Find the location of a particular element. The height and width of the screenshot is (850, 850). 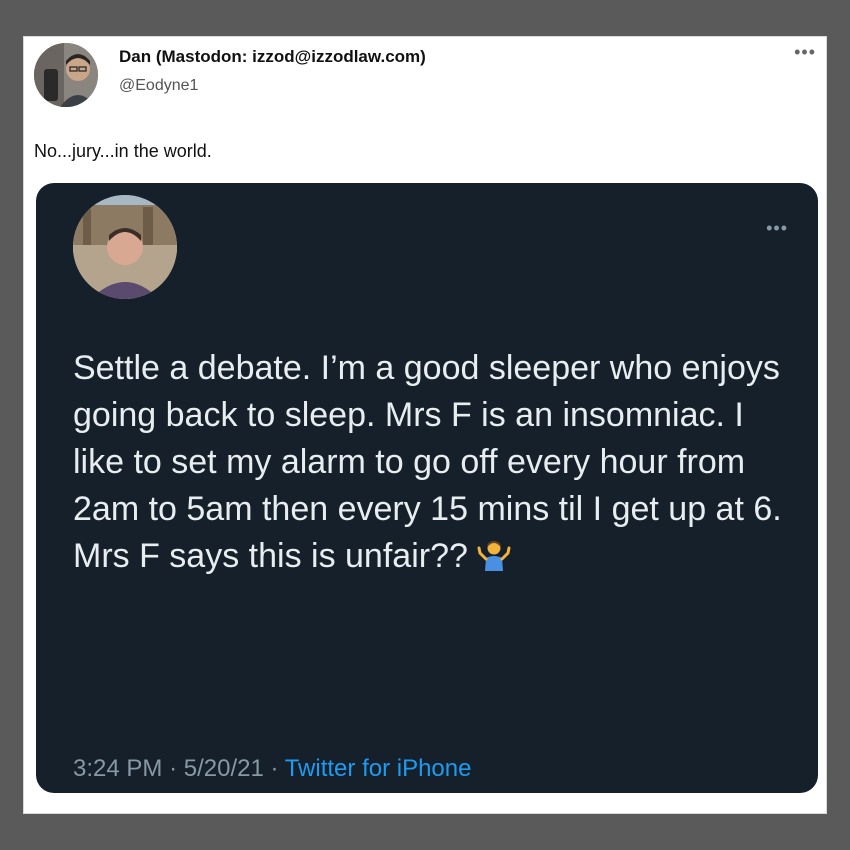

tweet-source-link: Twitter for iPhone is located at coordinates (378, 768).